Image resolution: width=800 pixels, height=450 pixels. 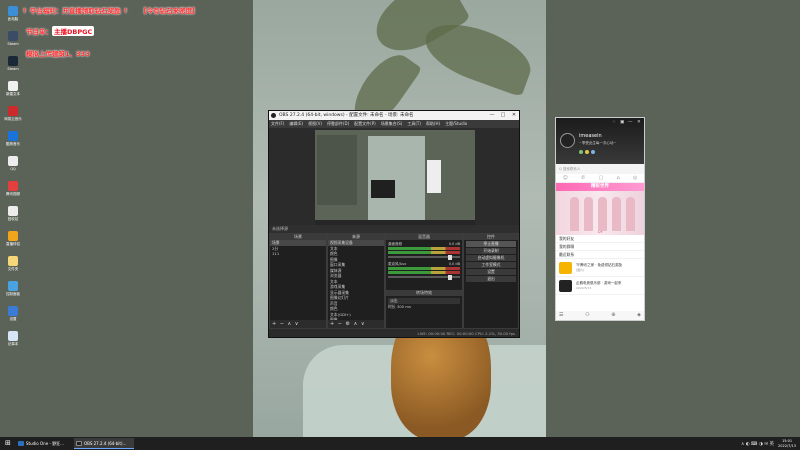 What do you see at coordinates (581, 152) in the screenshot?
I see `status-icon` at bounding box center [581, 152].